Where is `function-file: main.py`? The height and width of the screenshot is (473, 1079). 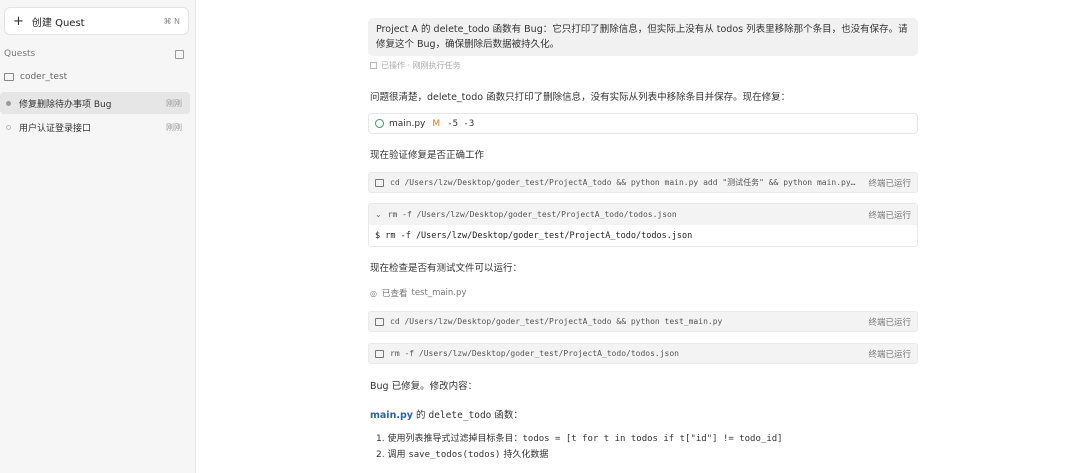 function-file: main.py is located at coordinates (391, 415).